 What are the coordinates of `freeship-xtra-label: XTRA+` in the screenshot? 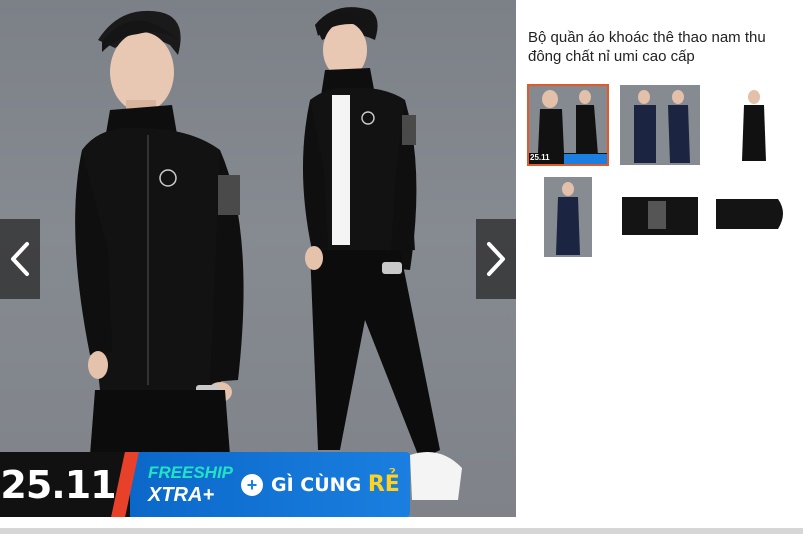 It's located at (181, 495).